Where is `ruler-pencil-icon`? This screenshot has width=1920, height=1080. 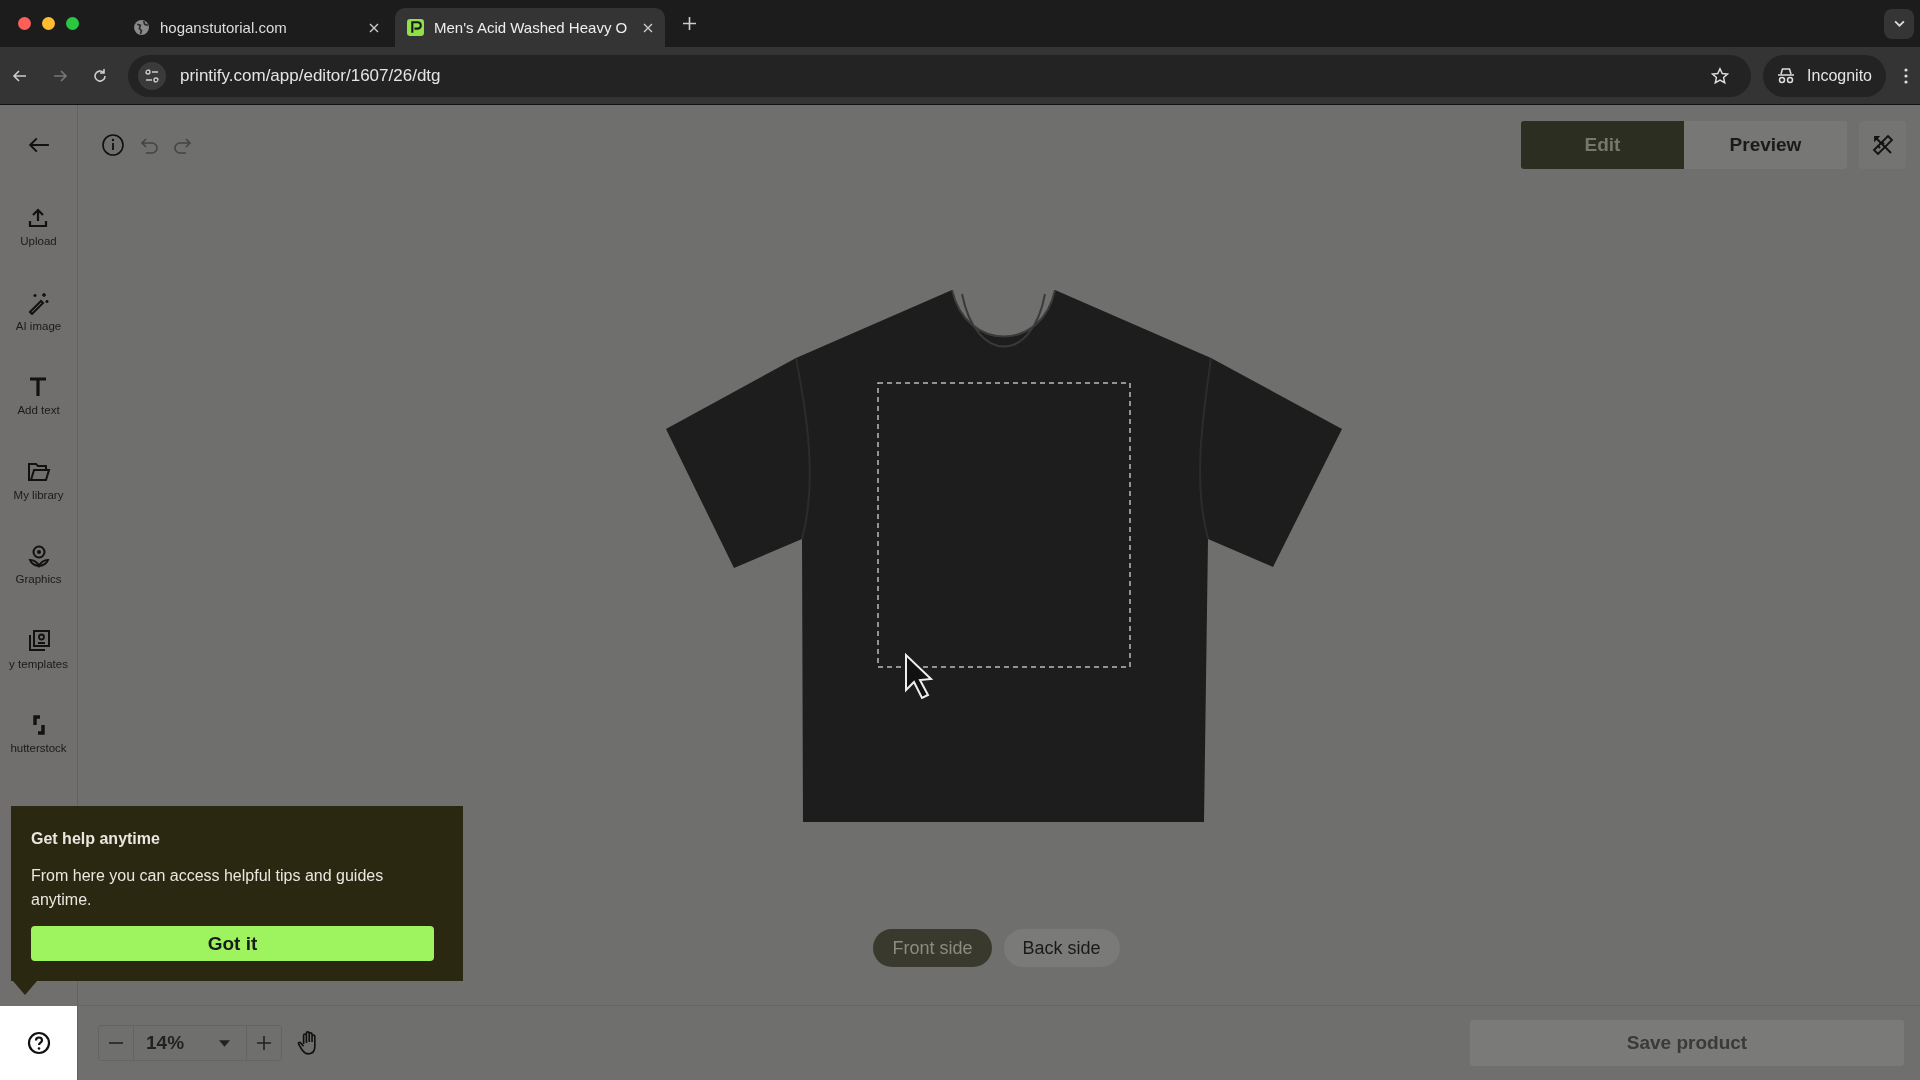
ruler-pencil-icon is located at coordinates (1882, 145).